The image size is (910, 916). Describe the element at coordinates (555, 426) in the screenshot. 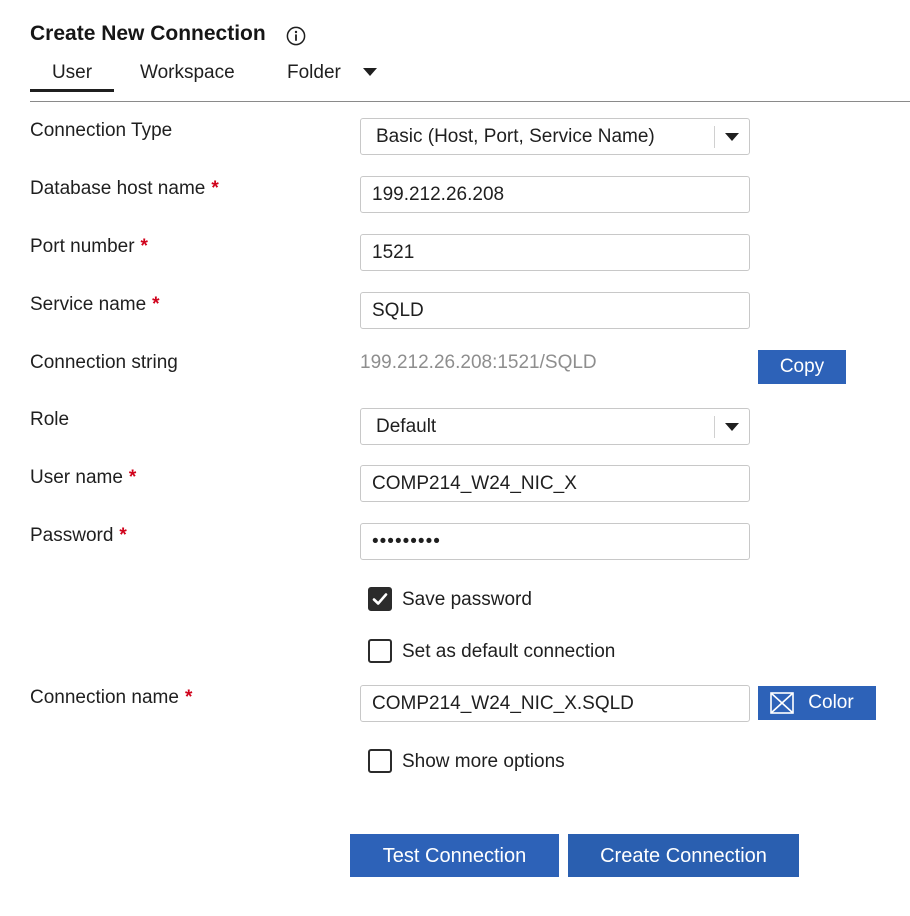

I see `role-select: Default` at that location.